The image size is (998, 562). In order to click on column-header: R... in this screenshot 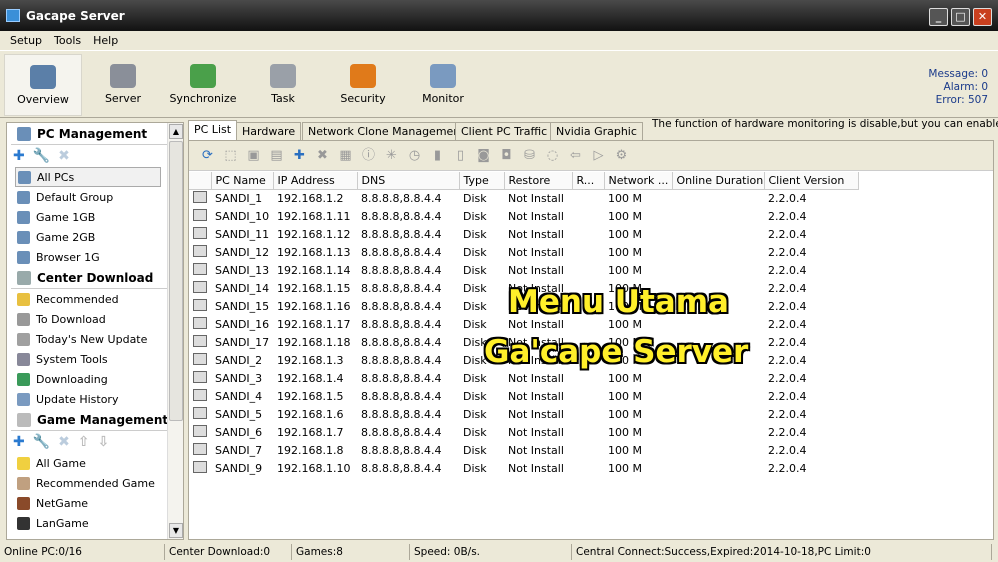, I will do `click(588, 181)`.